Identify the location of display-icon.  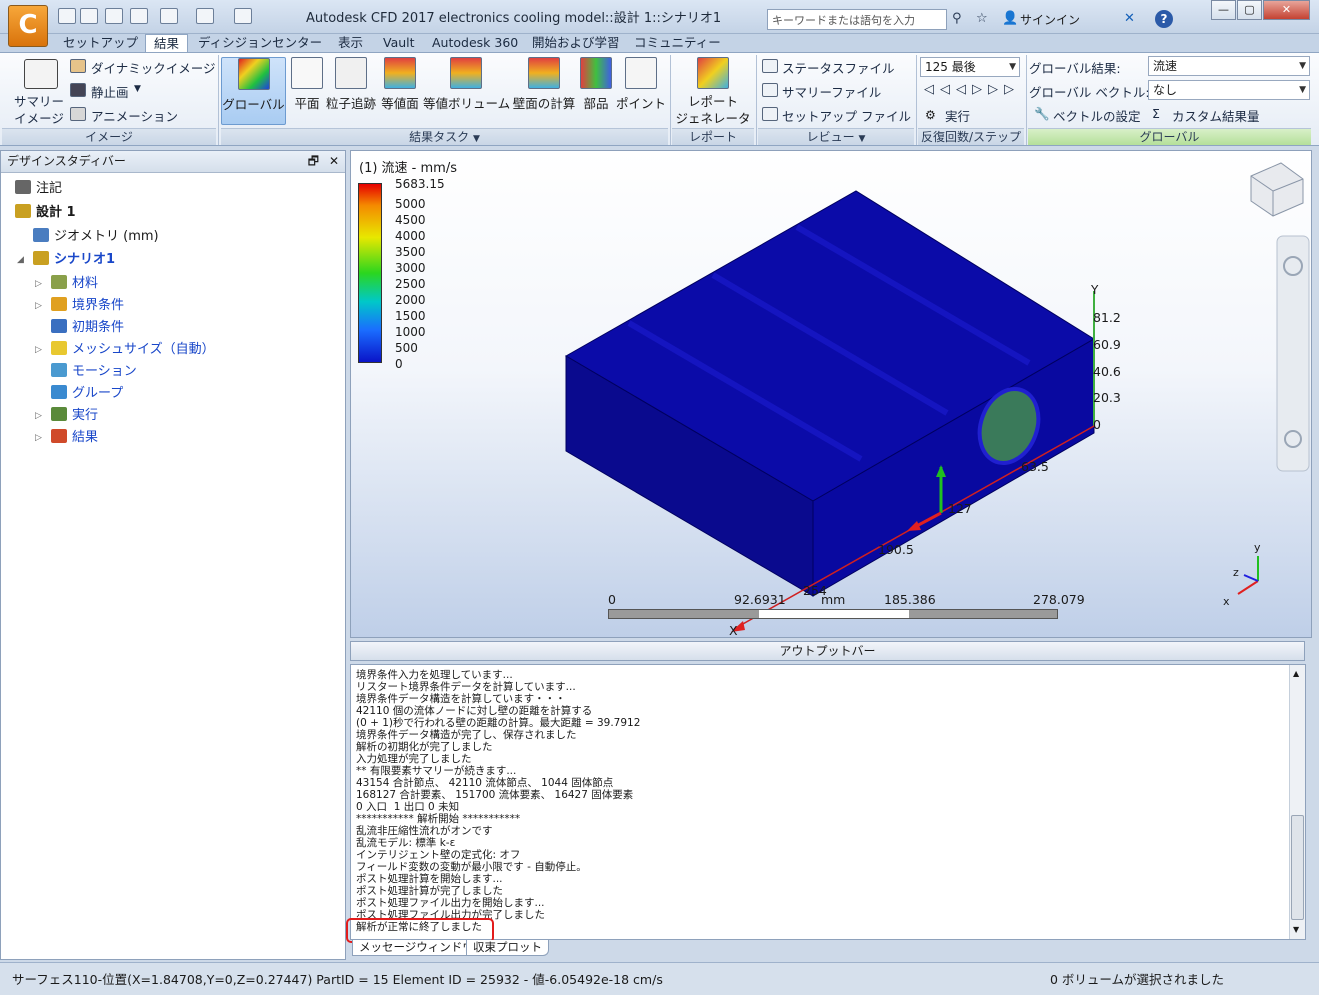
(243, 16).